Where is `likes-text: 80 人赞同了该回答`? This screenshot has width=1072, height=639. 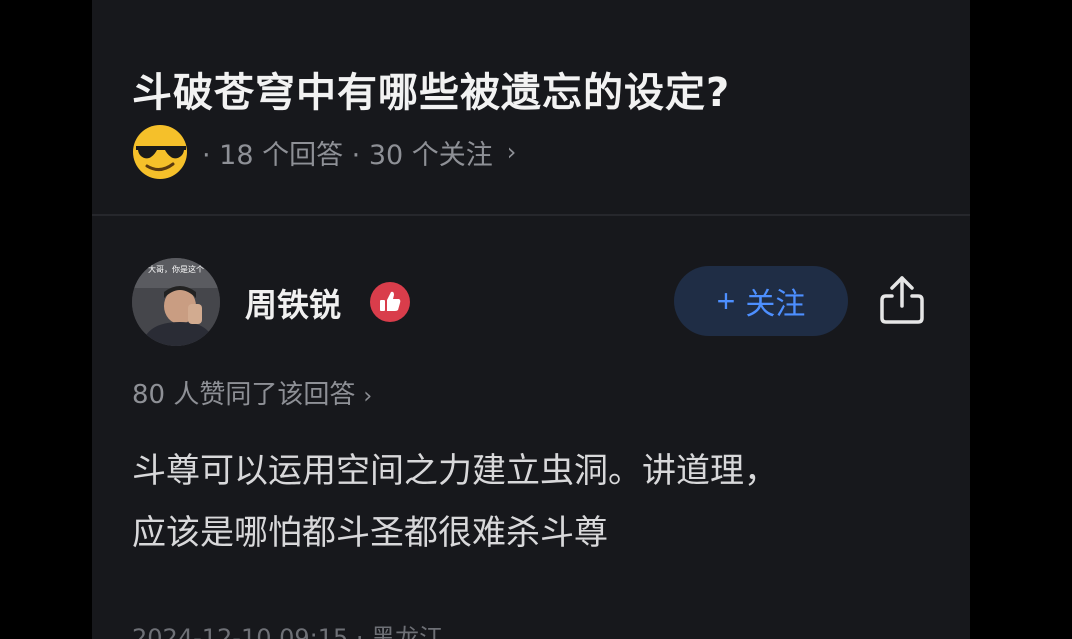 likes-text: 80 人赞同了该回答 is located at coordinates (244, 395).